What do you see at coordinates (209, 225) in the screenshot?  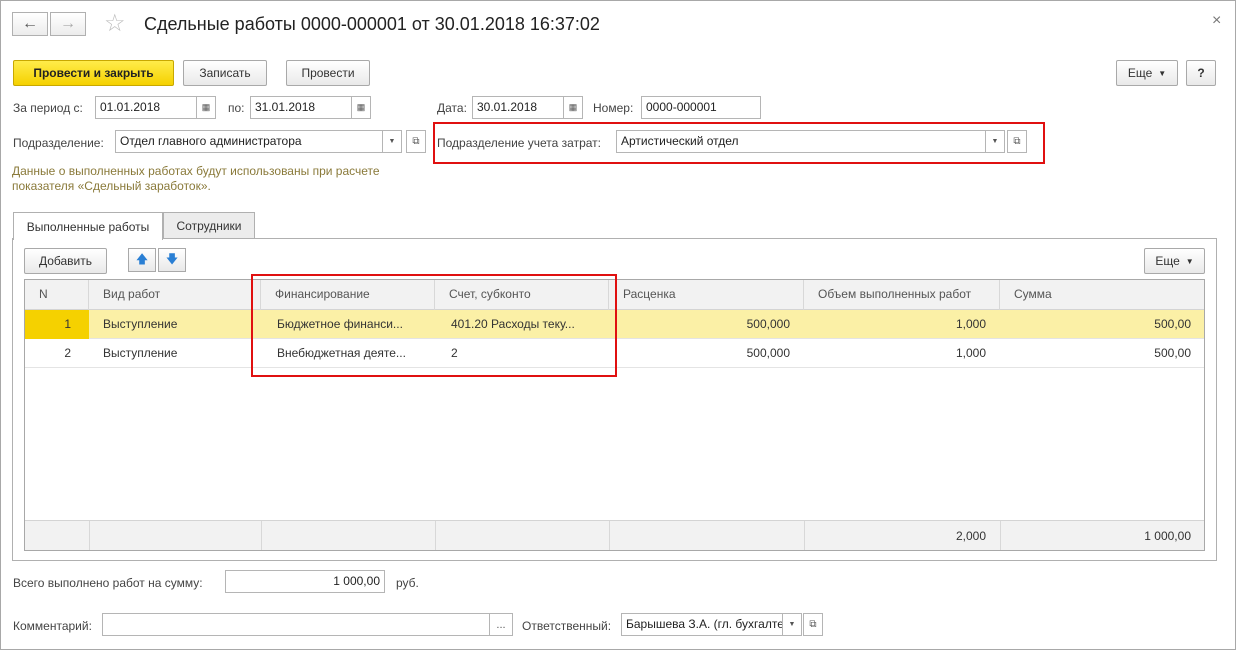 I see `tab-employees: Сотрудники` at bounding box center [209, 225].